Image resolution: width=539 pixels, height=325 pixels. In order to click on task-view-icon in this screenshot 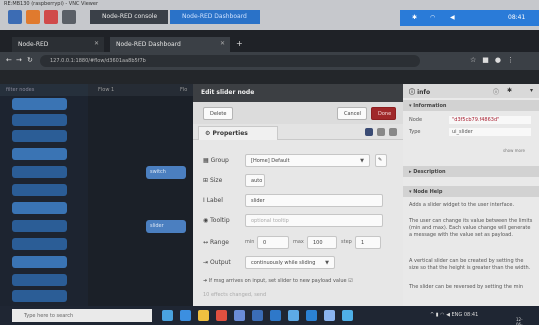, I will do `click(167, 315)`.